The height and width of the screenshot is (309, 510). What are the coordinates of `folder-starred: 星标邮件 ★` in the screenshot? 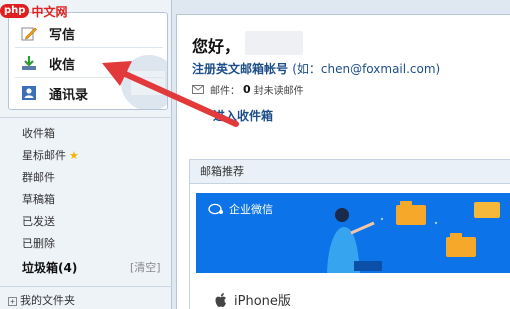 It's located at (50, 156).